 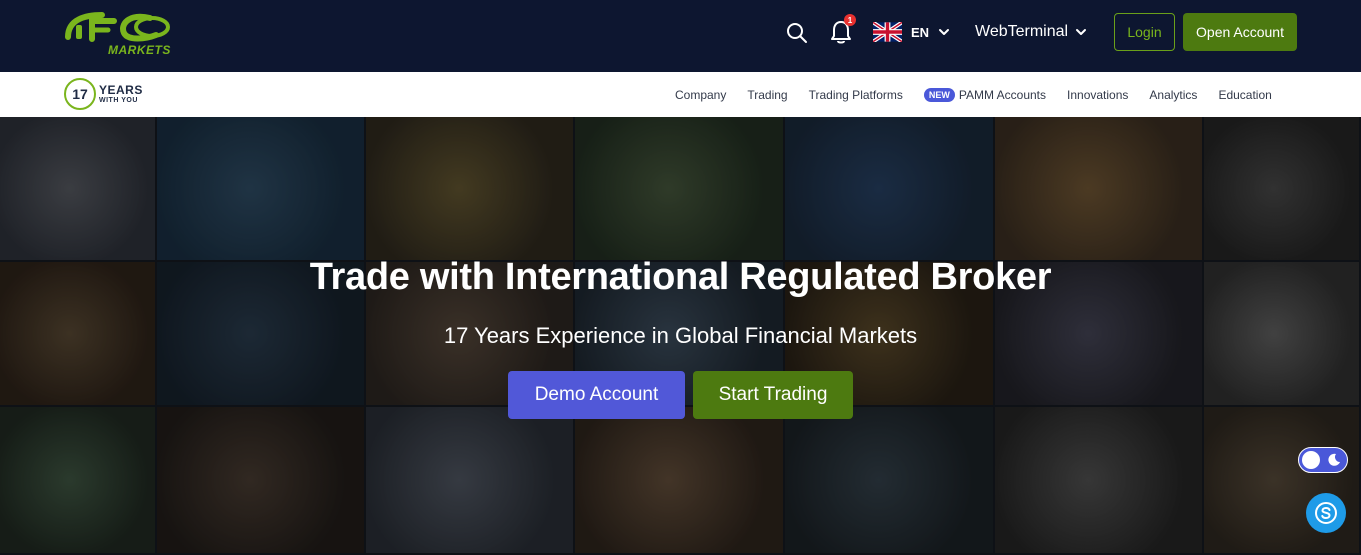 What do you see at coordinates (118, 100) in the screenshot?
I see `years-sublabel: WITH YOU` at bounding box center [118, 100].